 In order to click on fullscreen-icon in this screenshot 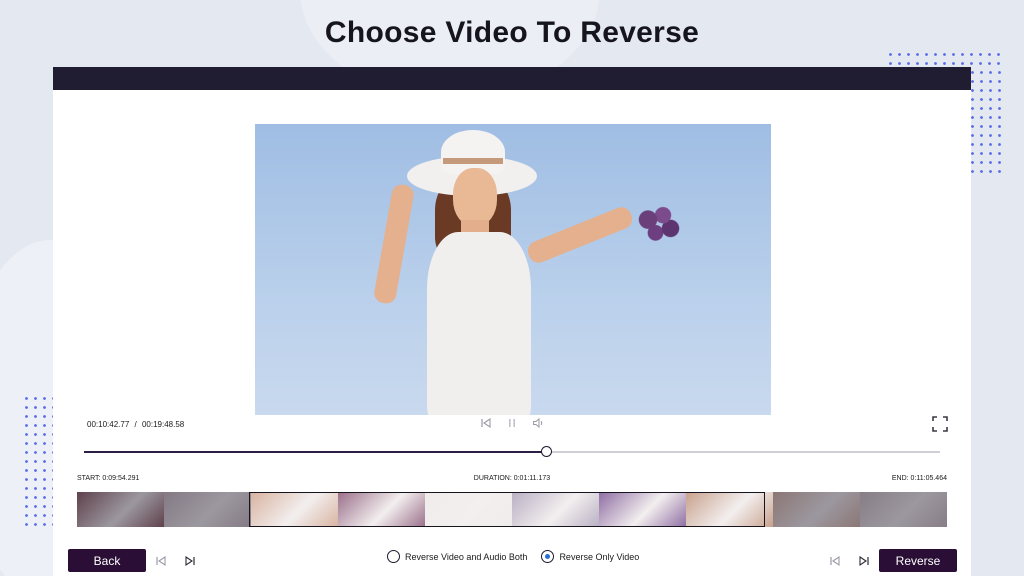, I will do `click(940, 424)`.